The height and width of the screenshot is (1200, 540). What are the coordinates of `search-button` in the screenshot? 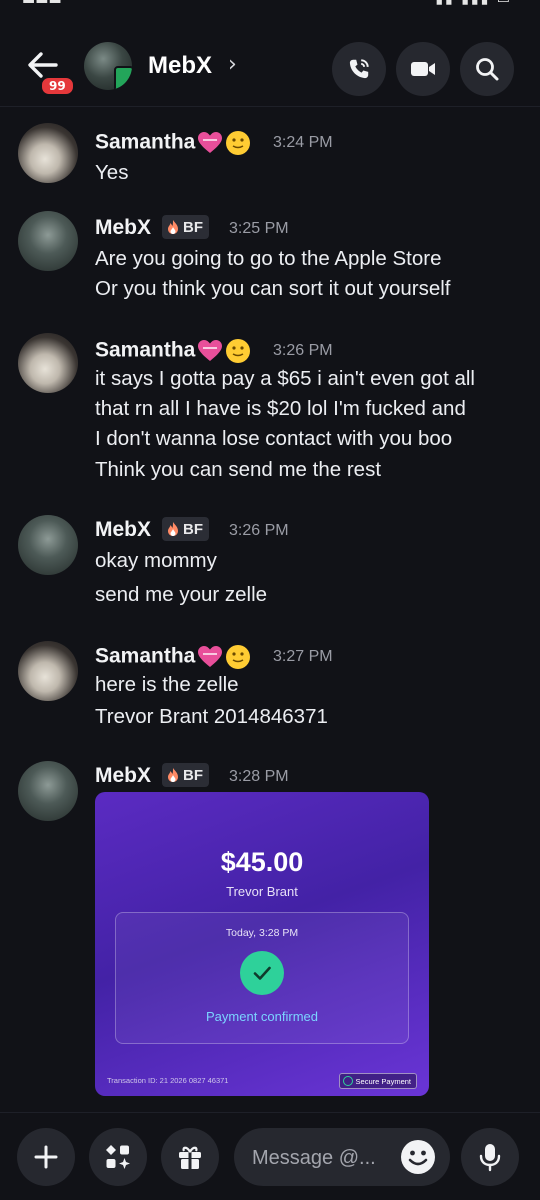 It's located at (487, 69).